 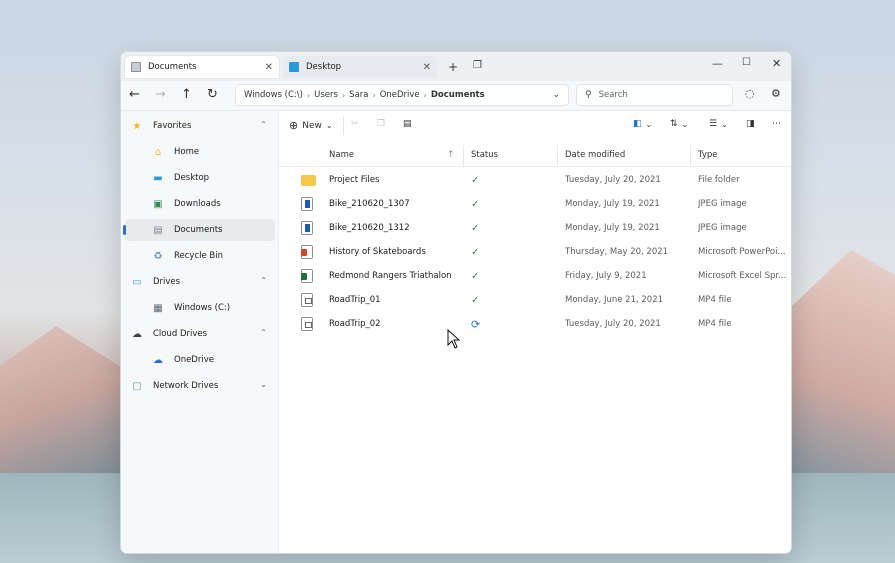 I want to click on sidebar-item-downloads: ▣ Downloads, so click(x=200, y=204).